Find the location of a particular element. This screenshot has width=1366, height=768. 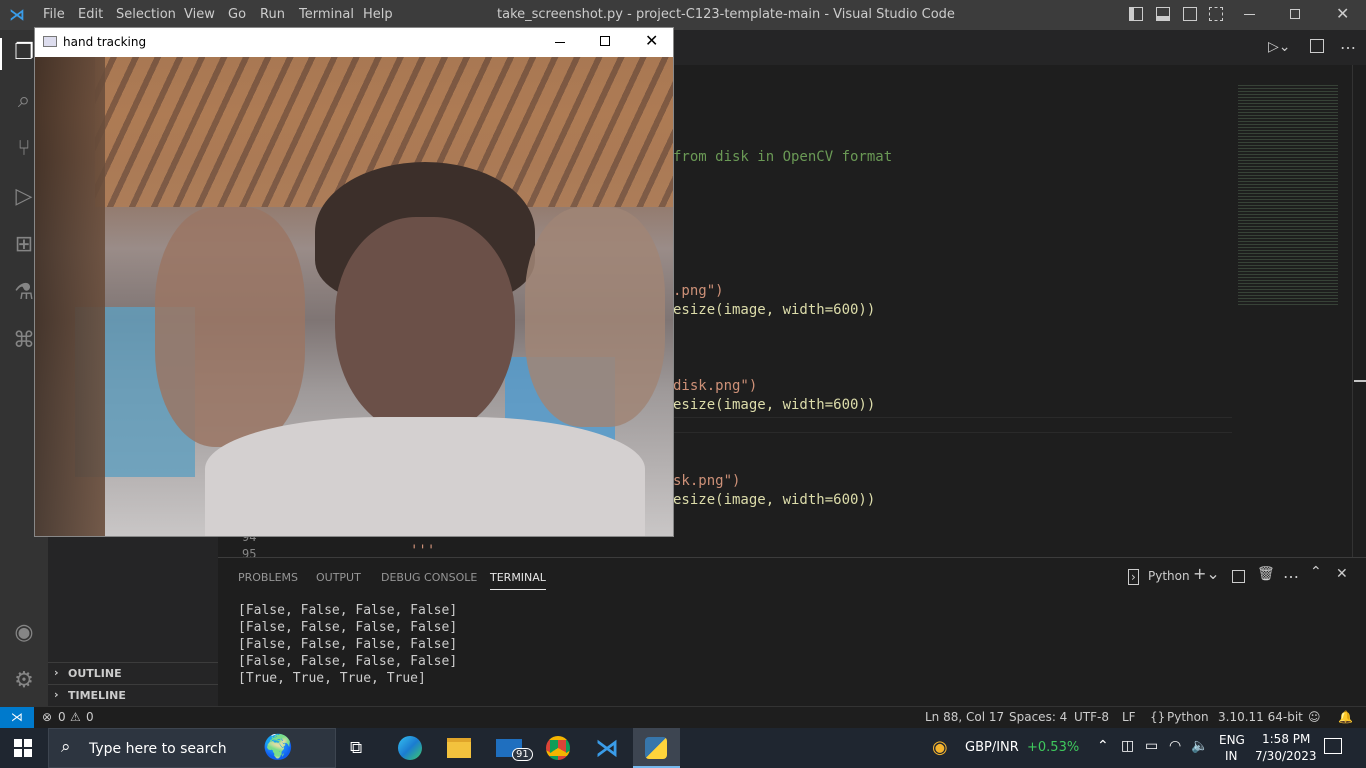

current-line-highlight is located at coordinates (945, 425).